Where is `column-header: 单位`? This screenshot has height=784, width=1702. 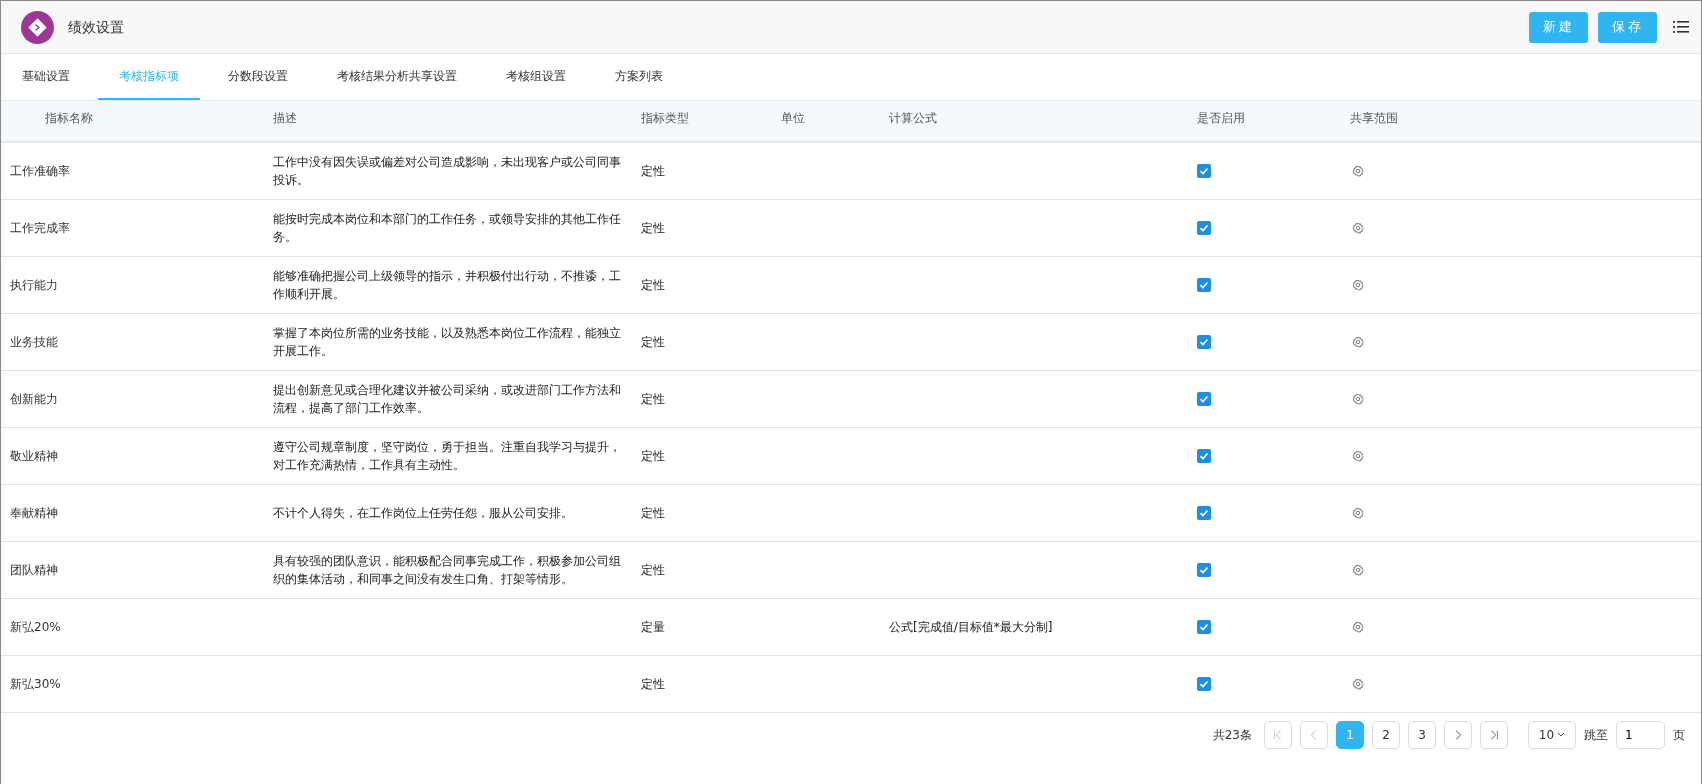 column-header: 单位 is located at coordinates (793, 118).